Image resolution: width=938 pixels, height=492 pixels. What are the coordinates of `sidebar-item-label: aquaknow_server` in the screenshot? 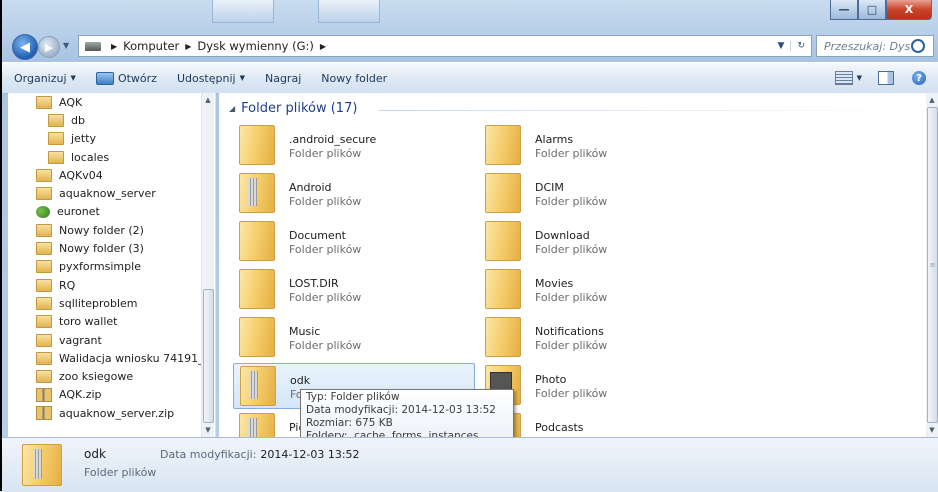 It's located at (107, 194).